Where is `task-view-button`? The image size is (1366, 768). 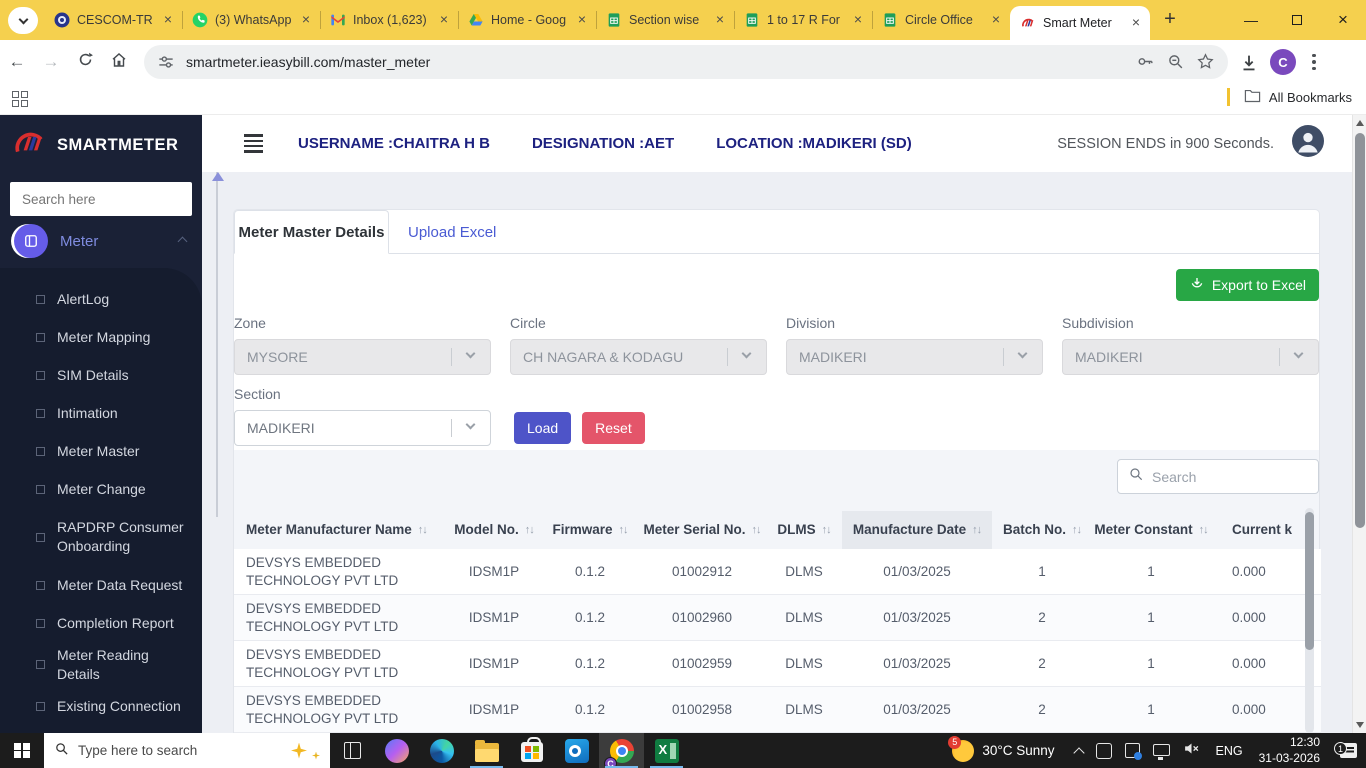
task-view-button is located at coordinates (352, 750).